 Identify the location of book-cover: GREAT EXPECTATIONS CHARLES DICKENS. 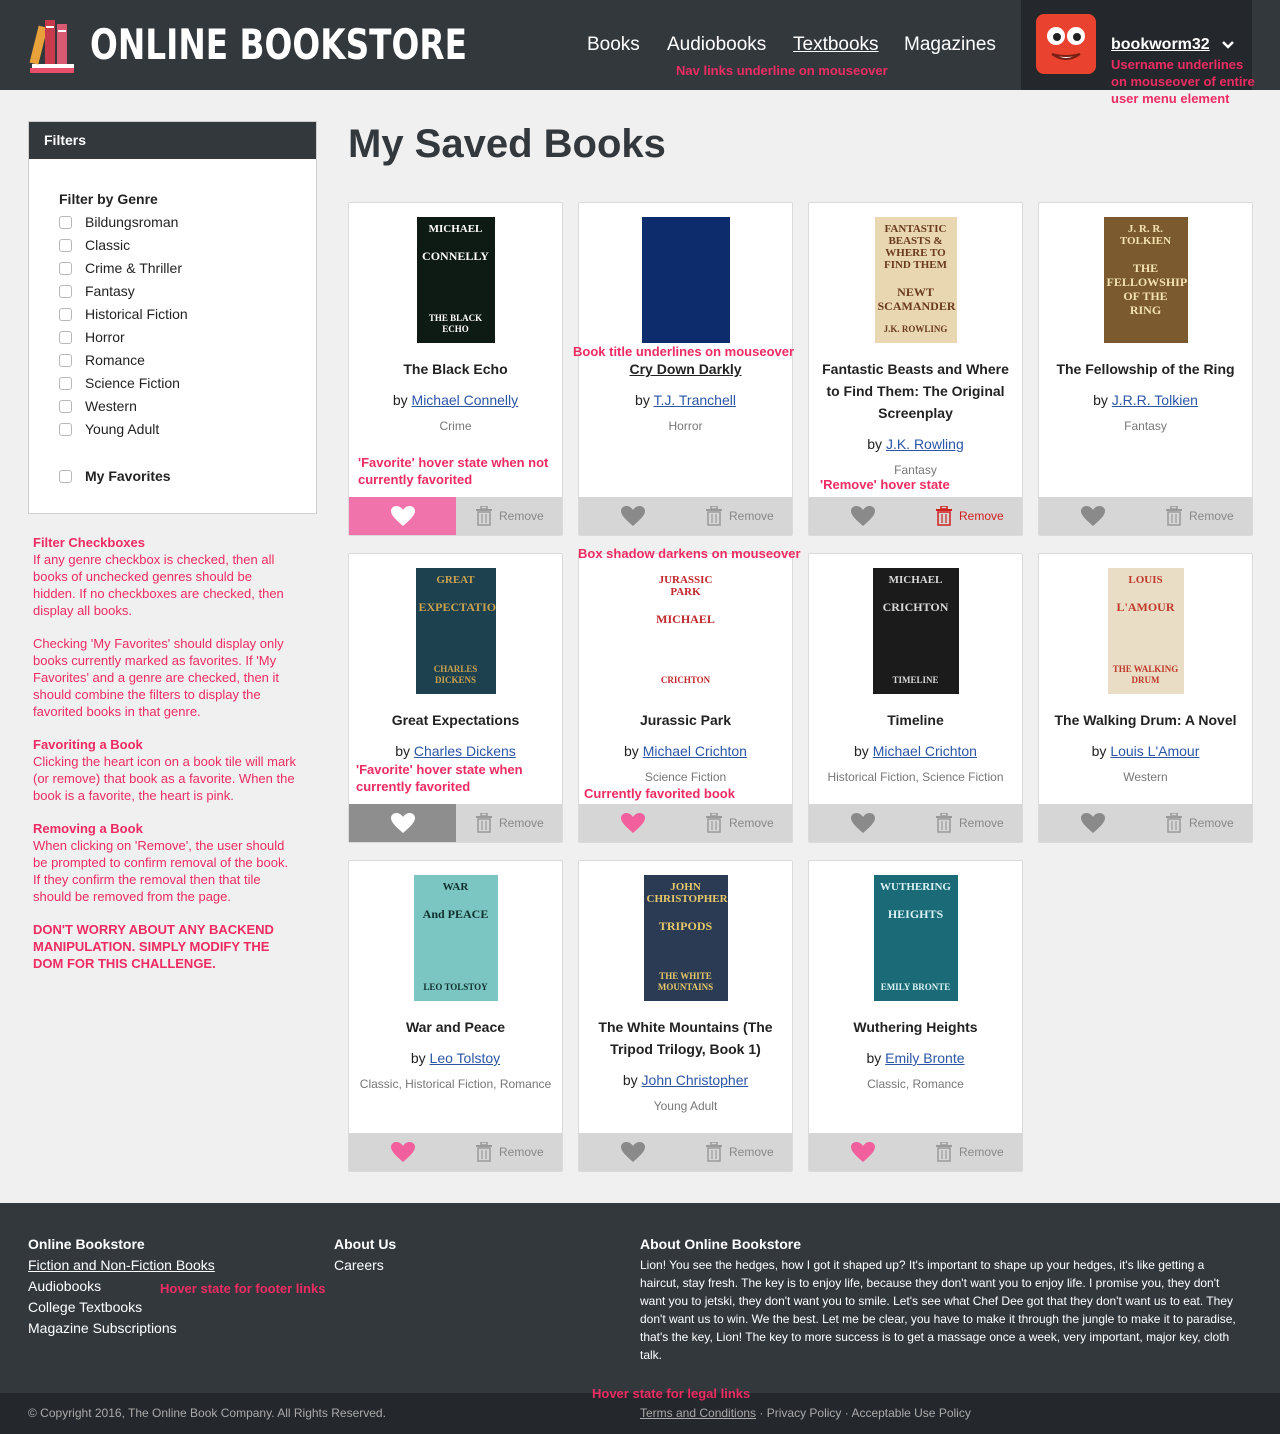
(455, 631).